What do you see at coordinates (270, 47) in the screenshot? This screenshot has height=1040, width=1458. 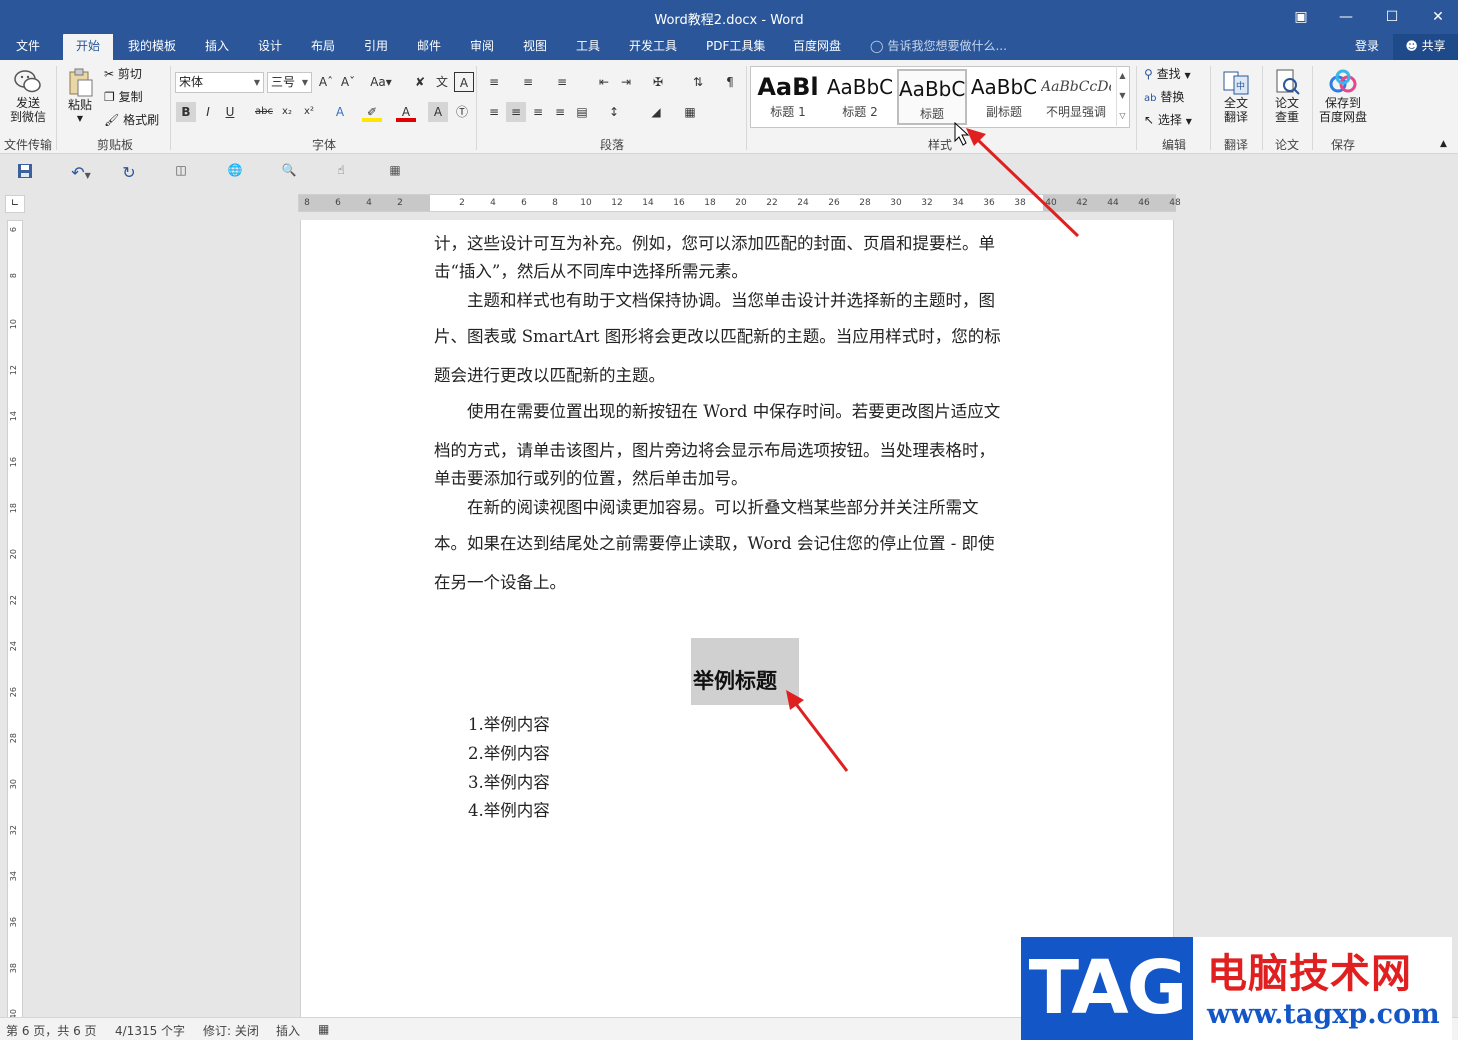 I see `tab-design: 设计` at bounding box center [270, 47].